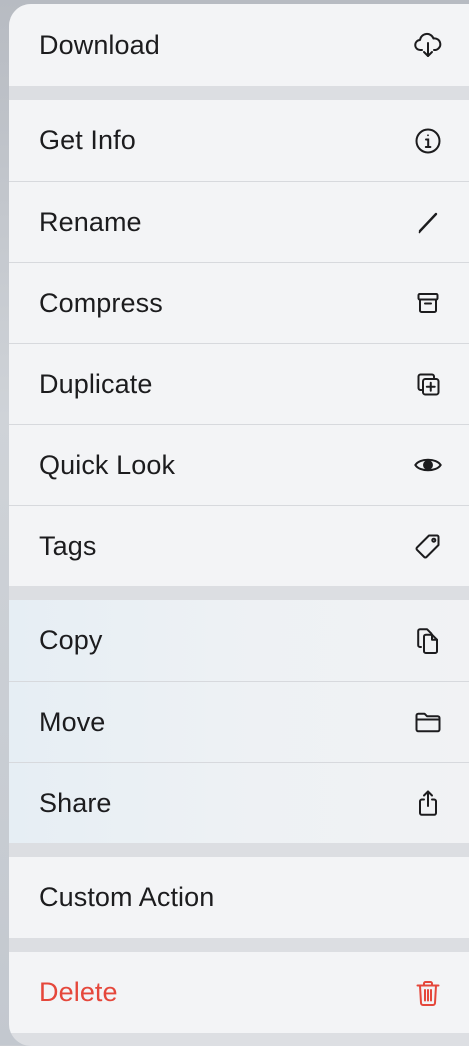 The height and width of the screenshot is (1046, 469). What do you see at coordinates (239, 302) in the screenshot?
I see `menu-item-compress: Compress` at bounding box center [239, 302].